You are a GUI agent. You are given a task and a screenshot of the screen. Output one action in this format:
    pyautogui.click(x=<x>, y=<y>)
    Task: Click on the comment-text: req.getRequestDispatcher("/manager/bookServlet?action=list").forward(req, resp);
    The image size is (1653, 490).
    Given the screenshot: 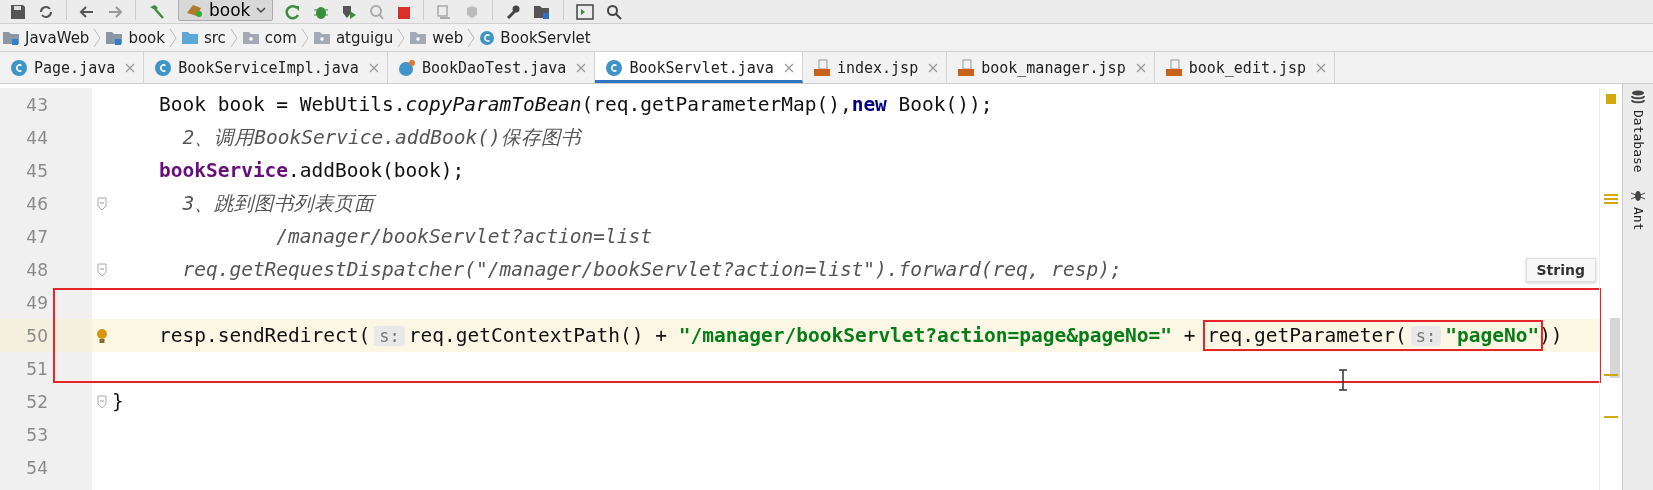 What is the action you would take?
    pyautogui.click(x=651, y=269)
    